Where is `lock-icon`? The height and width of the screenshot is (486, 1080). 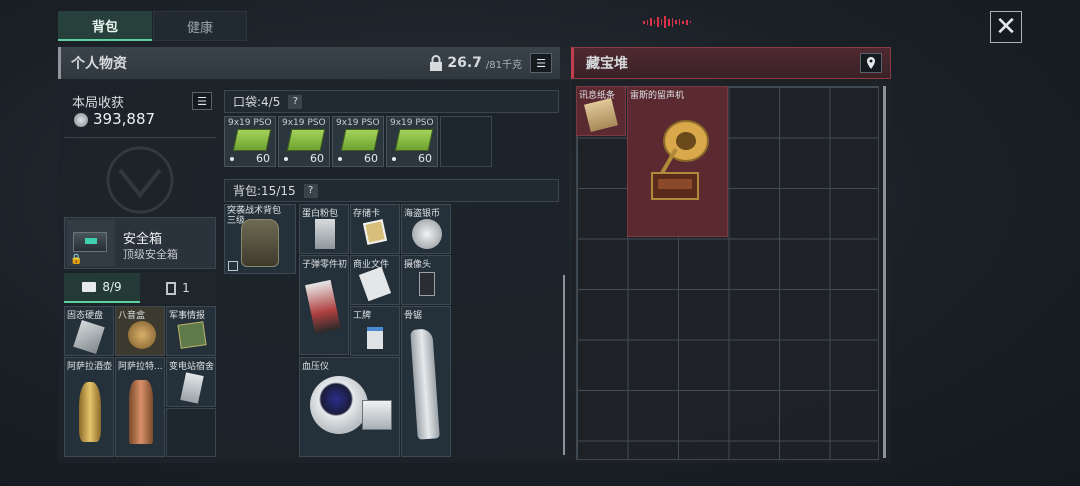
lock-icon is located at coordinates (436, 63).